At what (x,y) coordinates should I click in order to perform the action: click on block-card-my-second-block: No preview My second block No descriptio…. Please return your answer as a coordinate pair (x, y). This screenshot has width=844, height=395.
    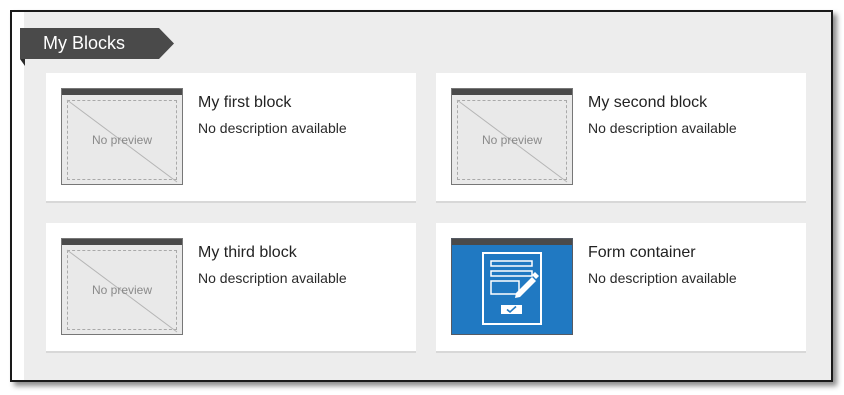
    Looking at the image, I should click on (621, 138).